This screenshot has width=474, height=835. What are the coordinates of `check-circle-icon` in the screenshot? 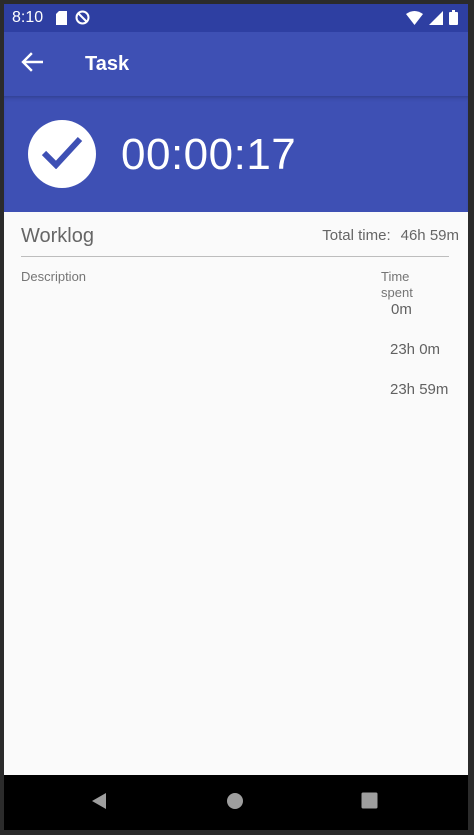 It's located at (62, 154).